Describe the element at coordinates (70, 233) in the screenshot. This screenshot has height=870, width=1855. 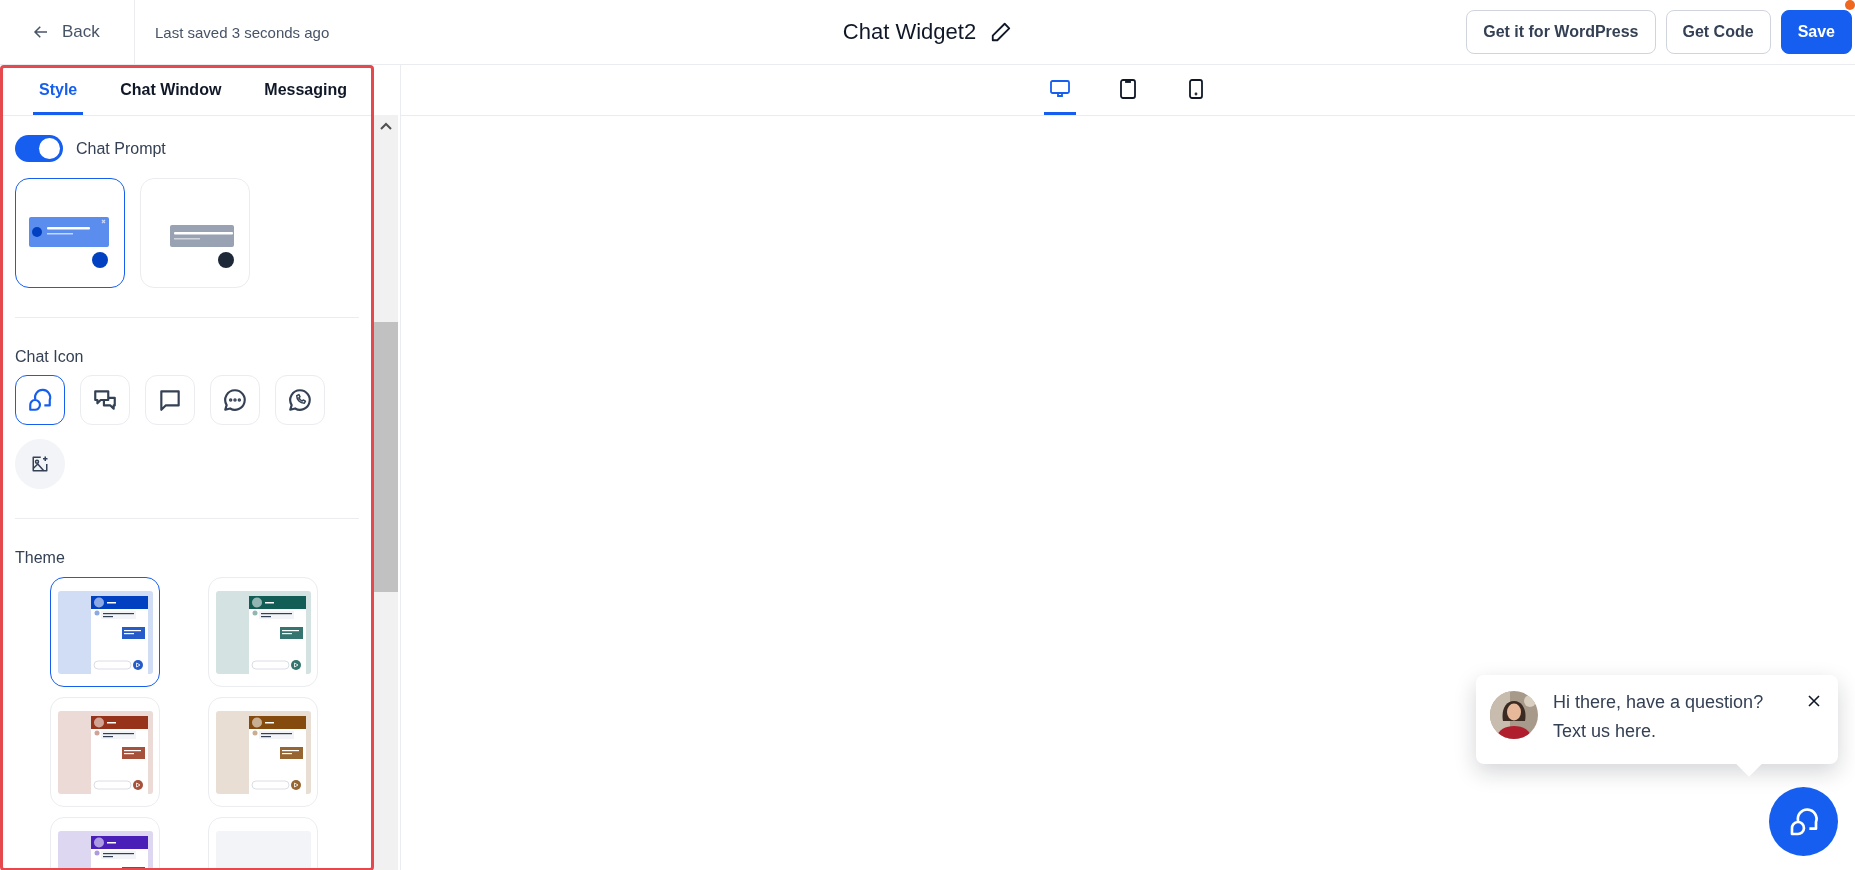
I see `prompt-style-option` at that location.